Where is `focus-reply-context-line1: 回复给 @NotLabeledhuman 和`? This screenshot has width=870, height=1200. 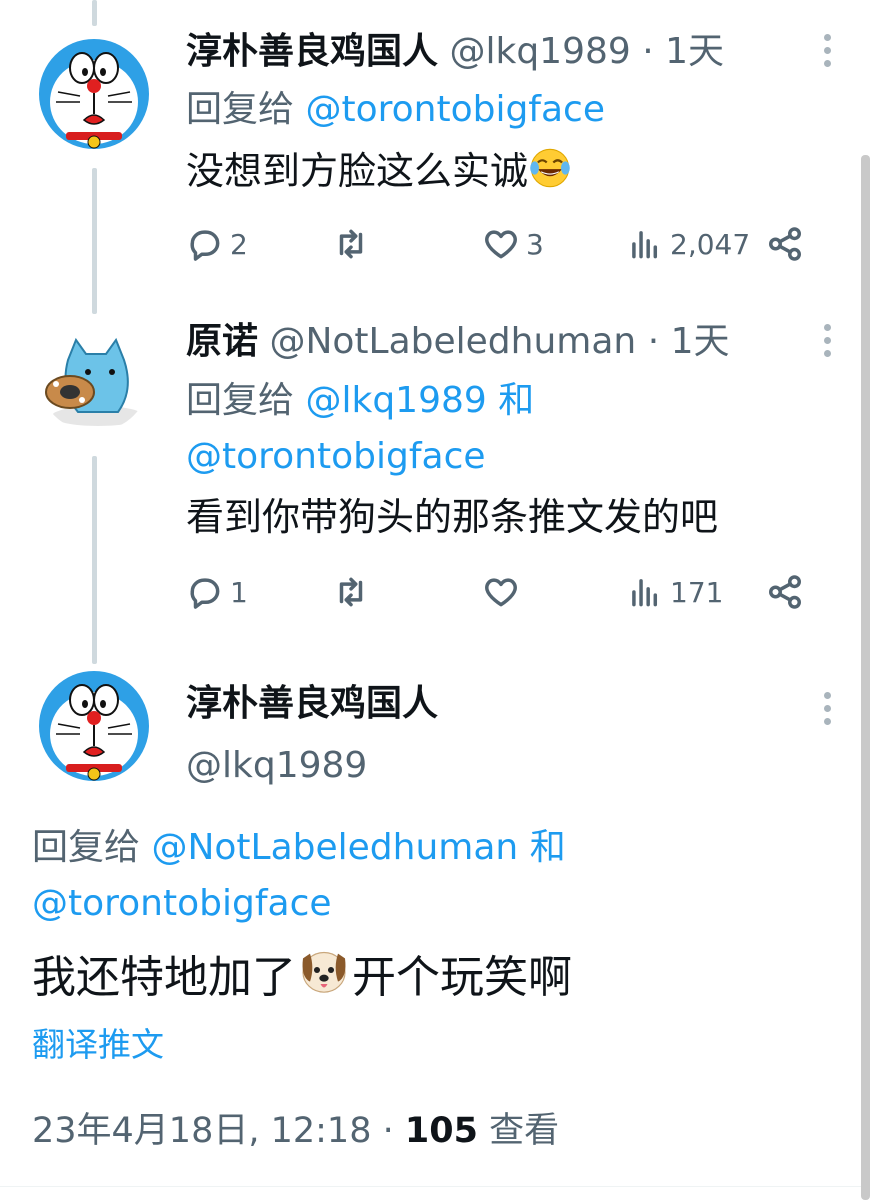 focus-reply-context-line1: 回复给 @NotLabeledhuman 和 is located at coordinates (299, 848).